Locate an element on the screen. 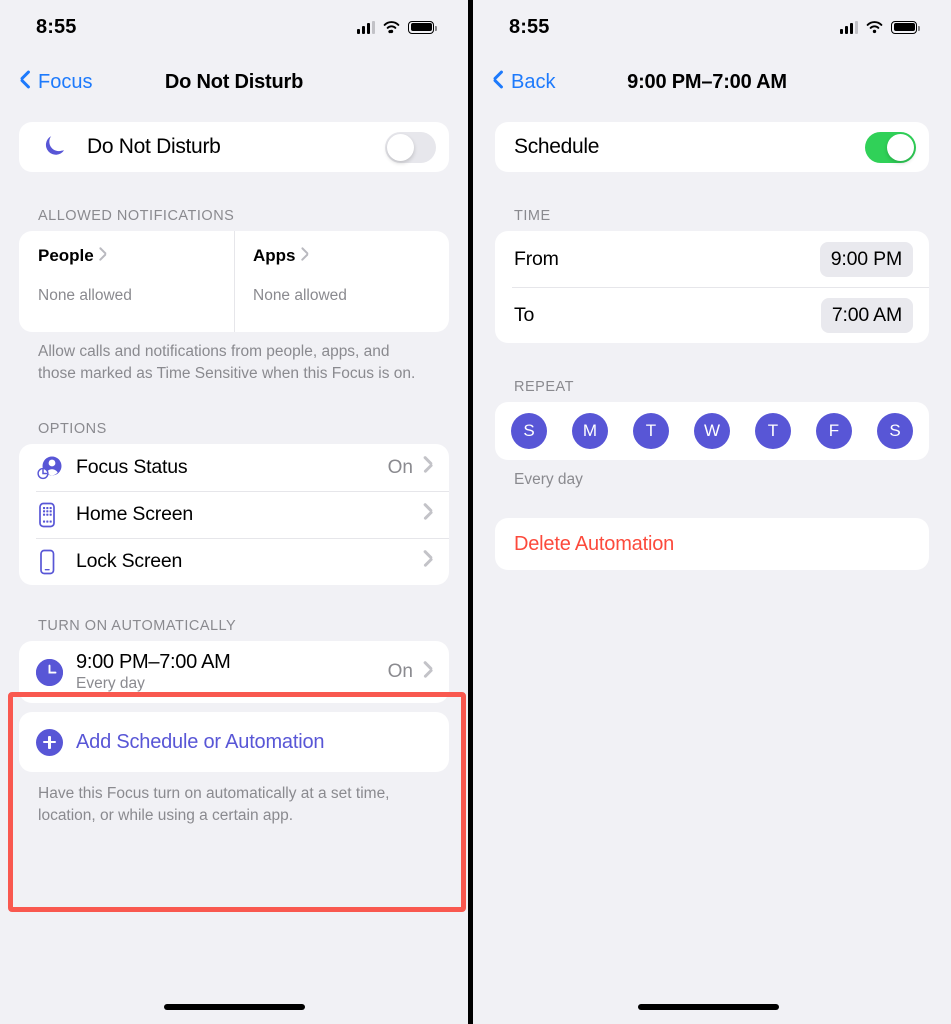 This screenshot has height=1024, width=951. options-card: Focus Status On Home Screen Lock Screen is located at coordinates (234, 514).